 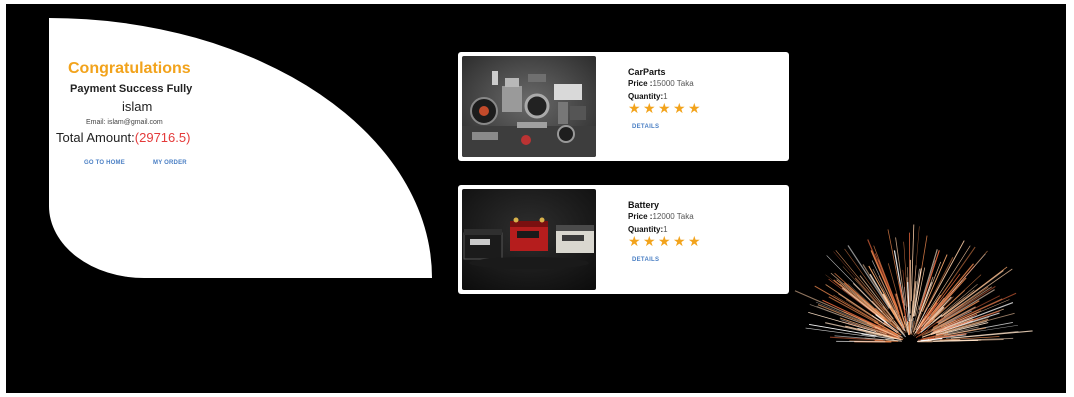 What do you see at coordinates (129, 68) in the screenshot?
I see `congratulations-title: Congratulations` at bounding box center [129, 68].